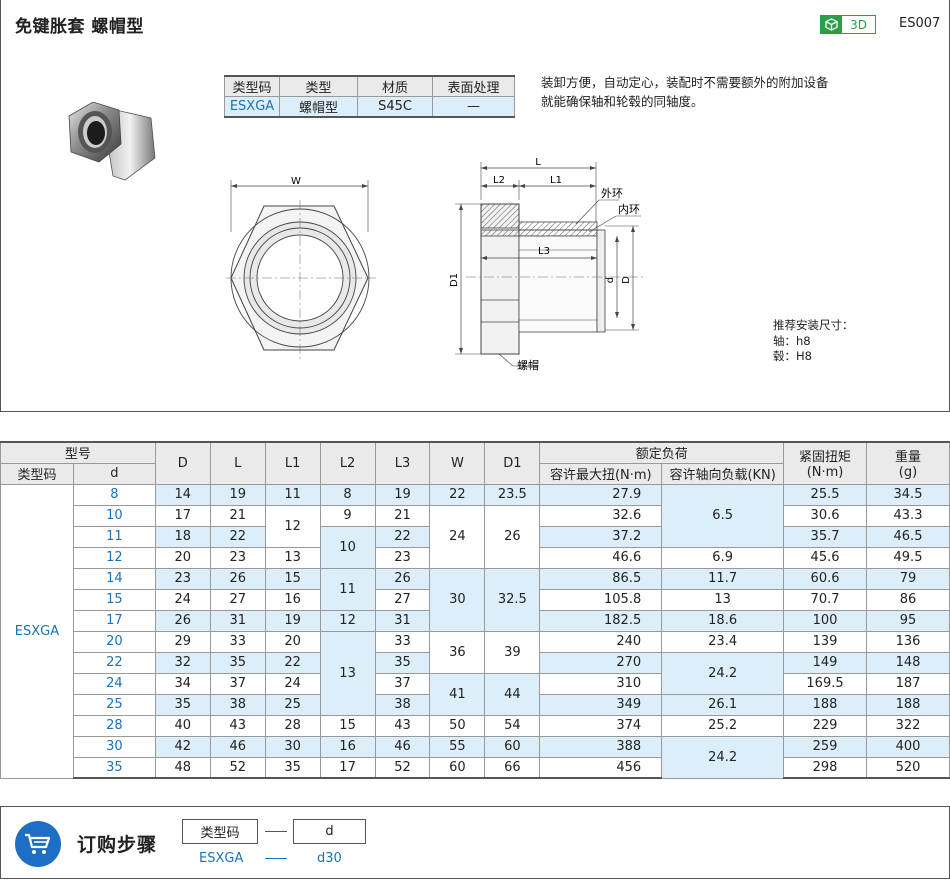 The width and height of the screenshot is (950, 885). What do you see at coordinates (556, 180) in the screenshot?
I see `dim-l1-label: L1` at bounding box center [556, 180].